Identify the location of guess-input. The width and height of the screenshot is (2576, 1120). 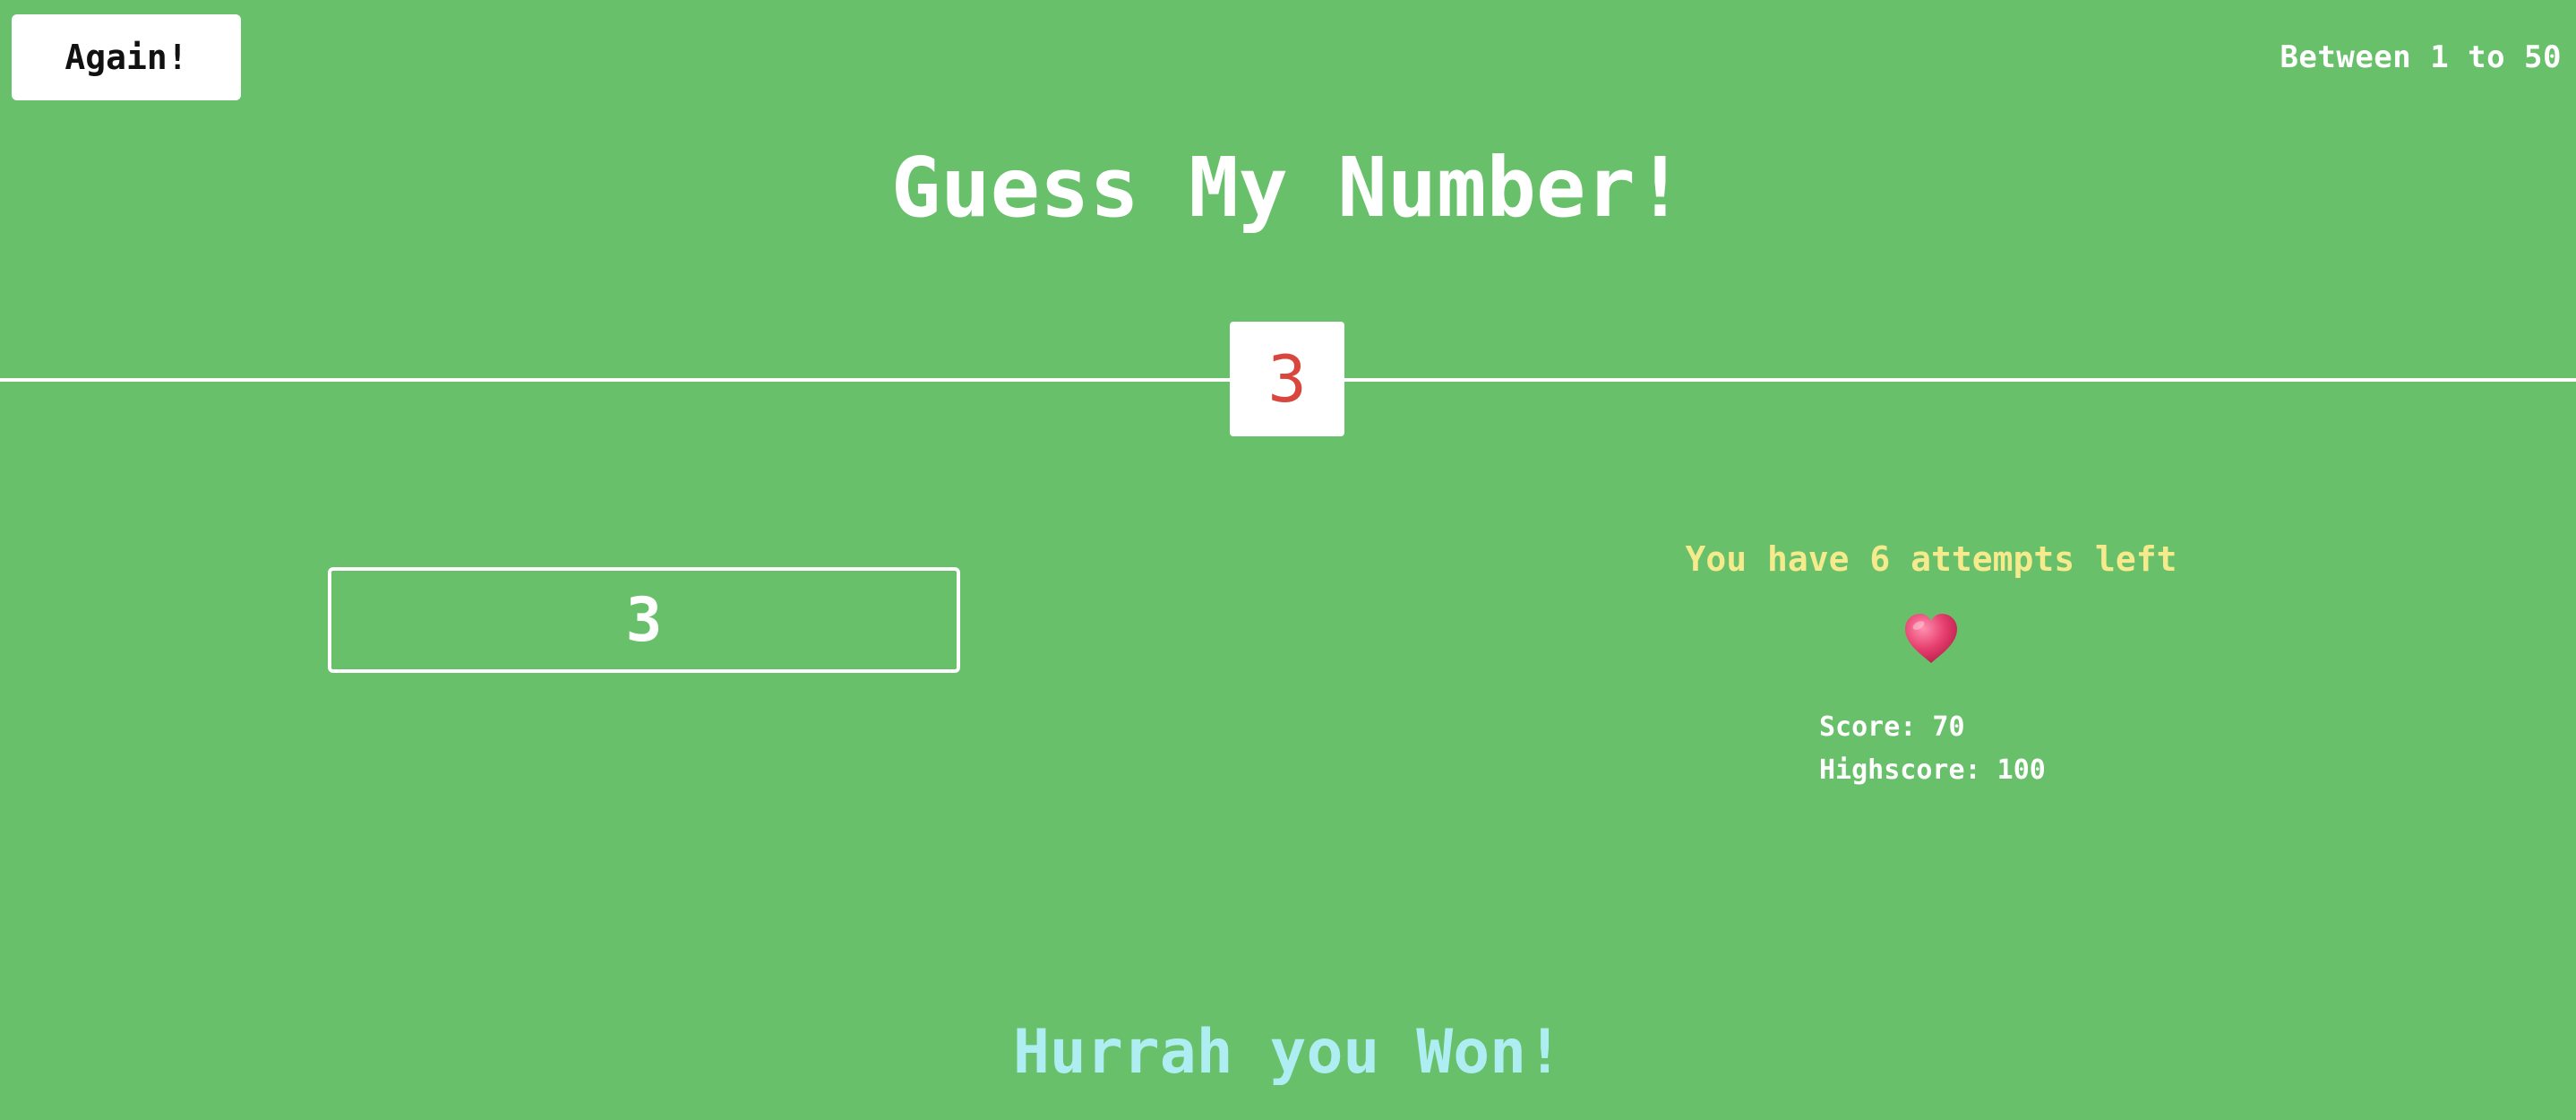
(644, 620).